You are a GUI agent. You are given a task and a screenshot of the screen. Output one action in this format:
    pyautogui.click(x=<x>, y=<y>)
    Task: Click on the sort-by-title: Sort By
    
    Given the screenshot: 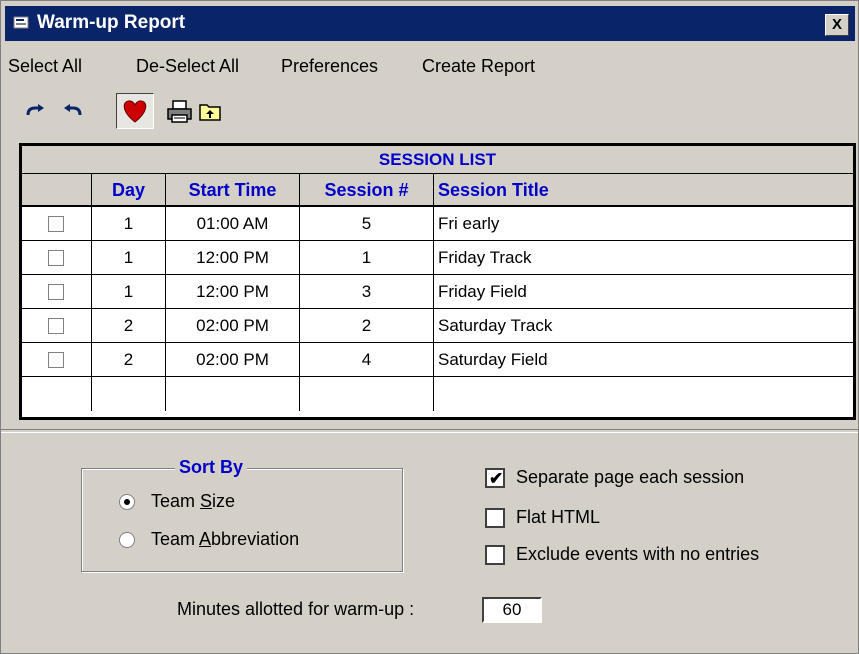 What is the action you would take?
    pyautogui.click(x=211, y=467)
    